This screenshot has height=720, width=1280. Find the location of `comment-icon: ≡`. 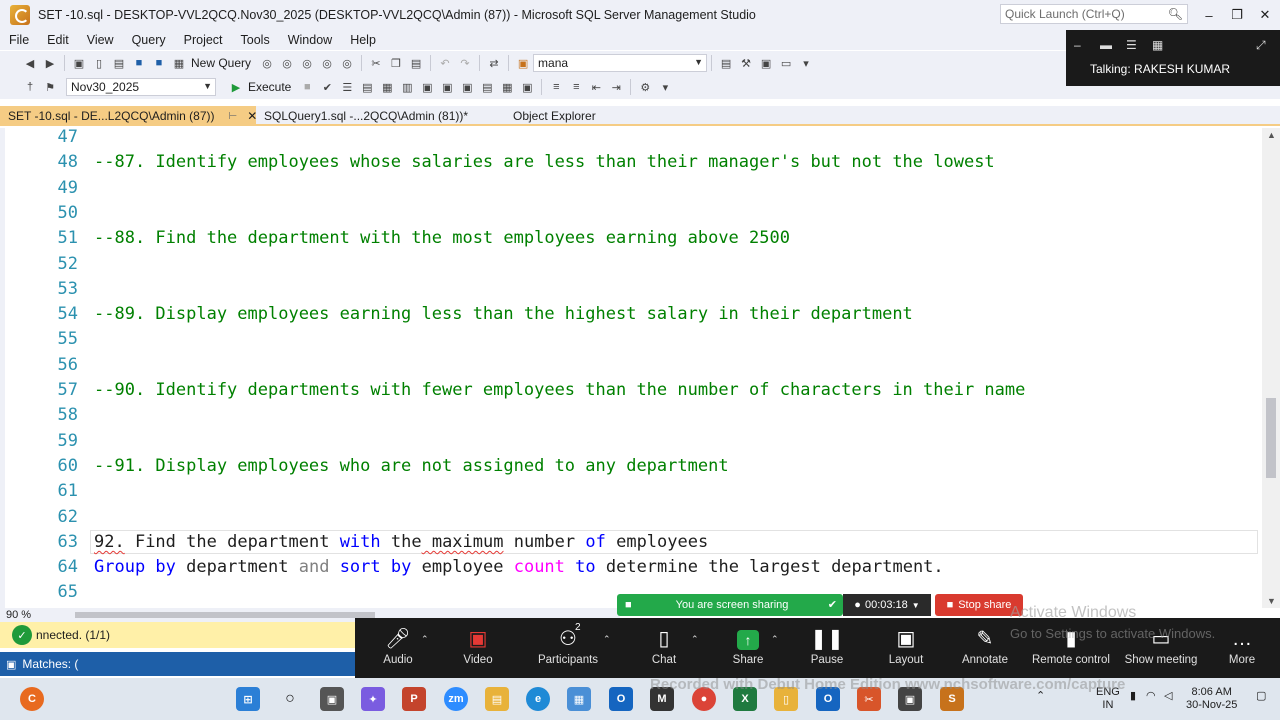

comment-icon: ≡ is located at coordinates (556, 87).